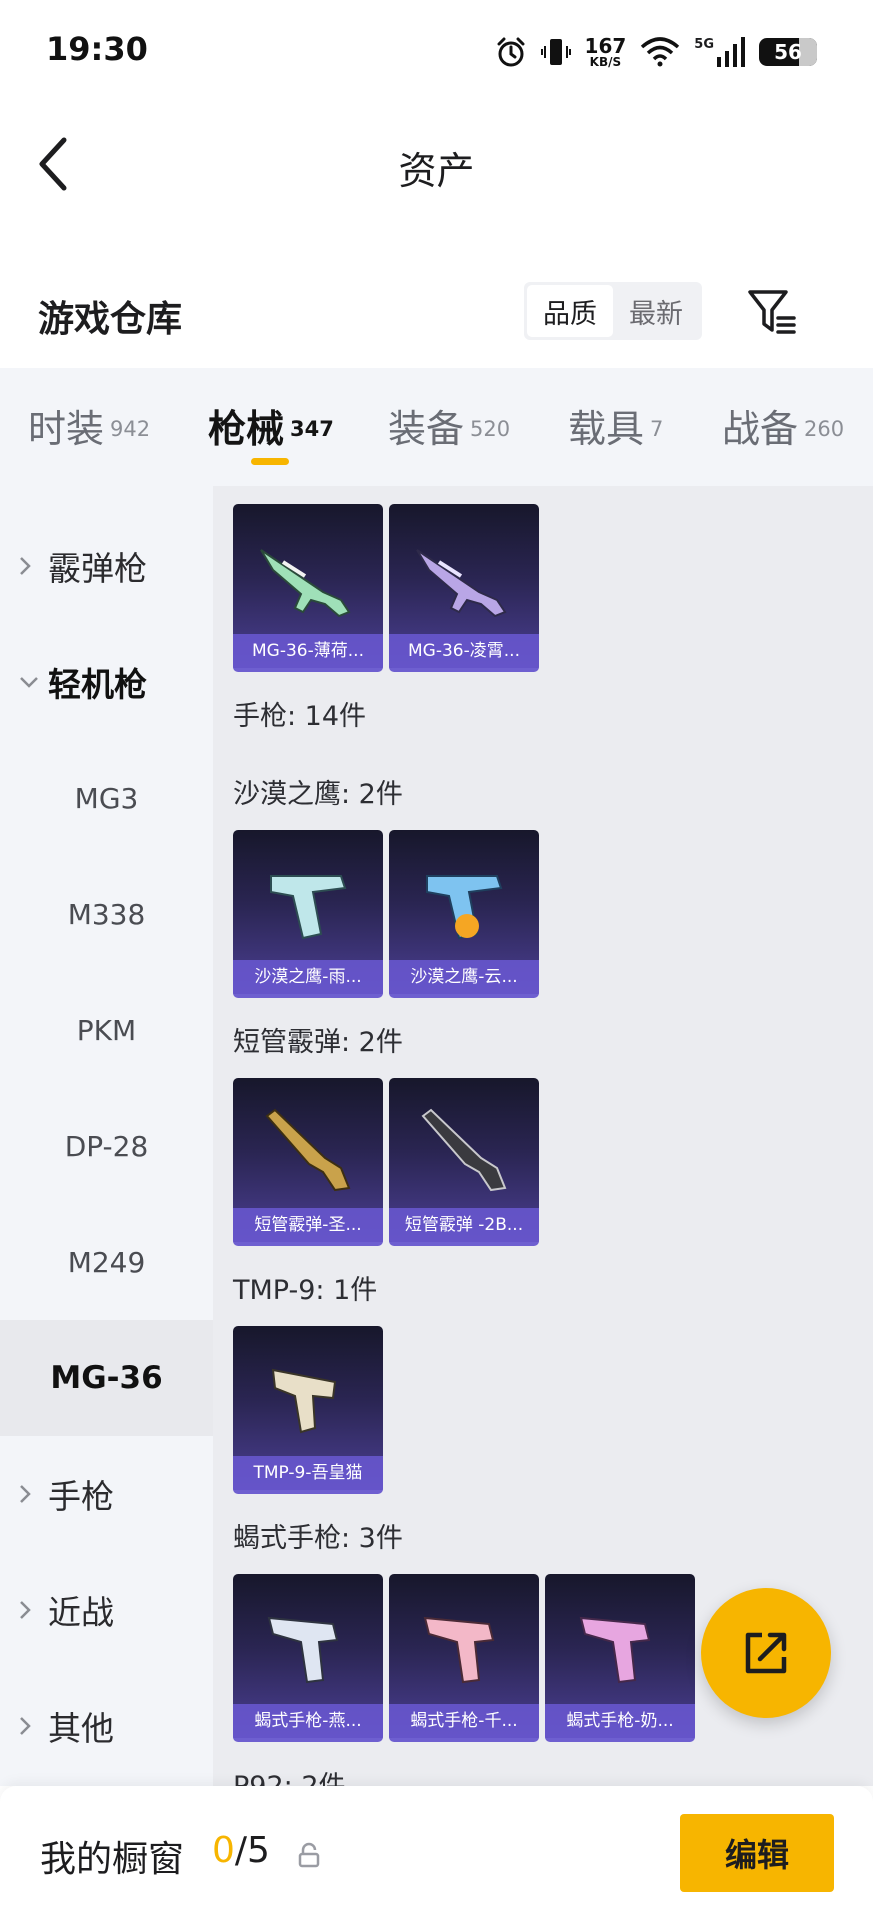 This screenshot has height=1920, width=873. What do you see at coordinates (106, 798) in the screenshot?
I see `sidebar-item-mg3: MG3` at bounding box center [106, 798].